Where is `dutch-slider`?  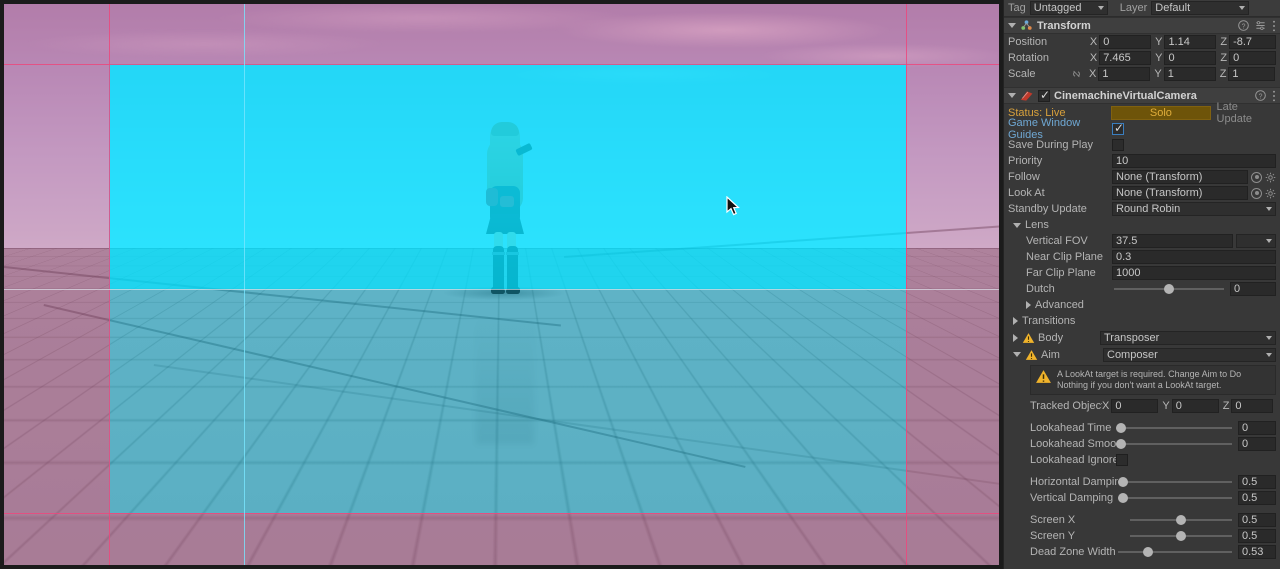
dutch-slider is located at coordinates (1169, 289).